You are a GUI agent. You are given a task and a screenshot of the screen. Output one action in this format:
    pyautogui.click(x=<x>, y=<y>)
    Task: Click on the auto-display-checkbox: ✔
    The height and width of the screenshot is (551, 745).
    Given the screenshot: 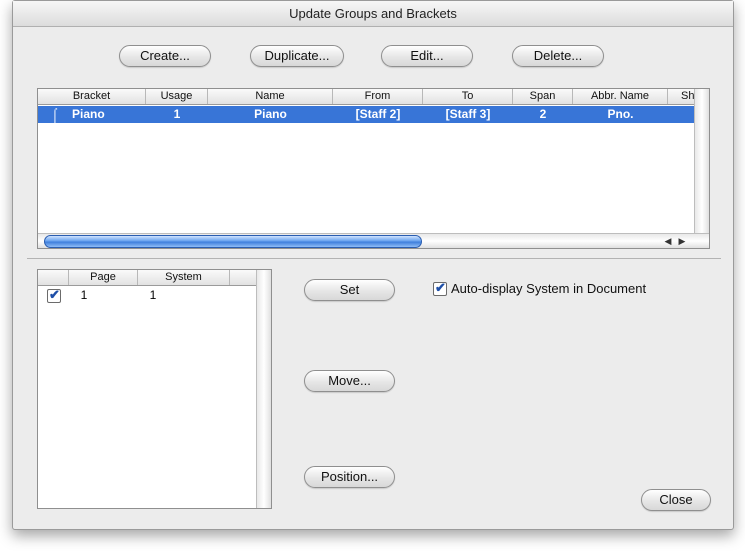 What is the action you would take?
    pyautogui.click(x=440, y=288)
    